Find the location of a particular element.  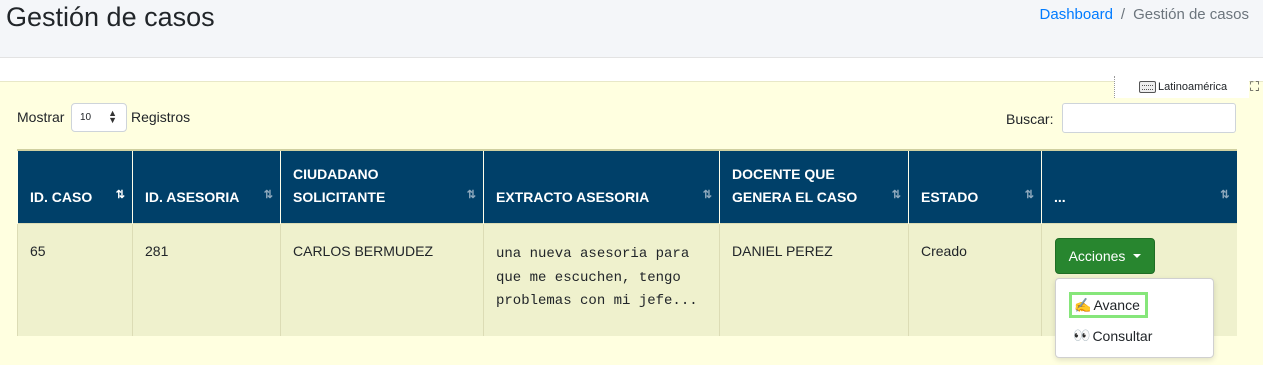

cell-id-caso: 65 is located at coordinates (75, 279).